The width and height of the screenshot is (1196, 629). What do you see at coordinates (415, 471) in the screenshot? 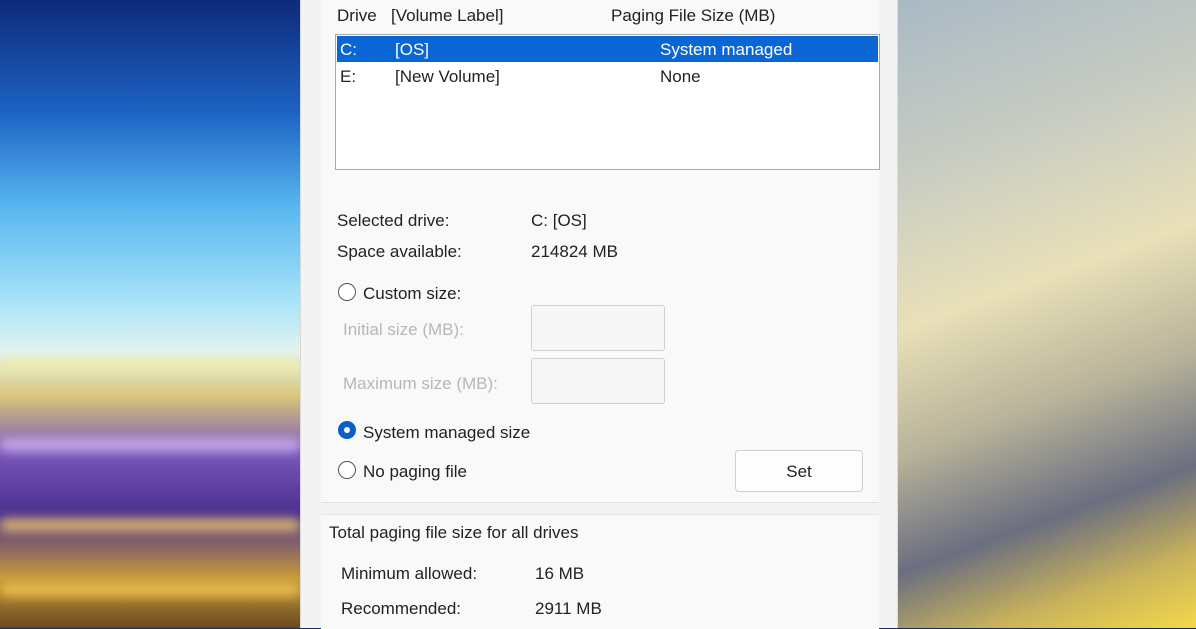
I see `no-paging-file-label: No paging file` at bounding box center [415, 471].